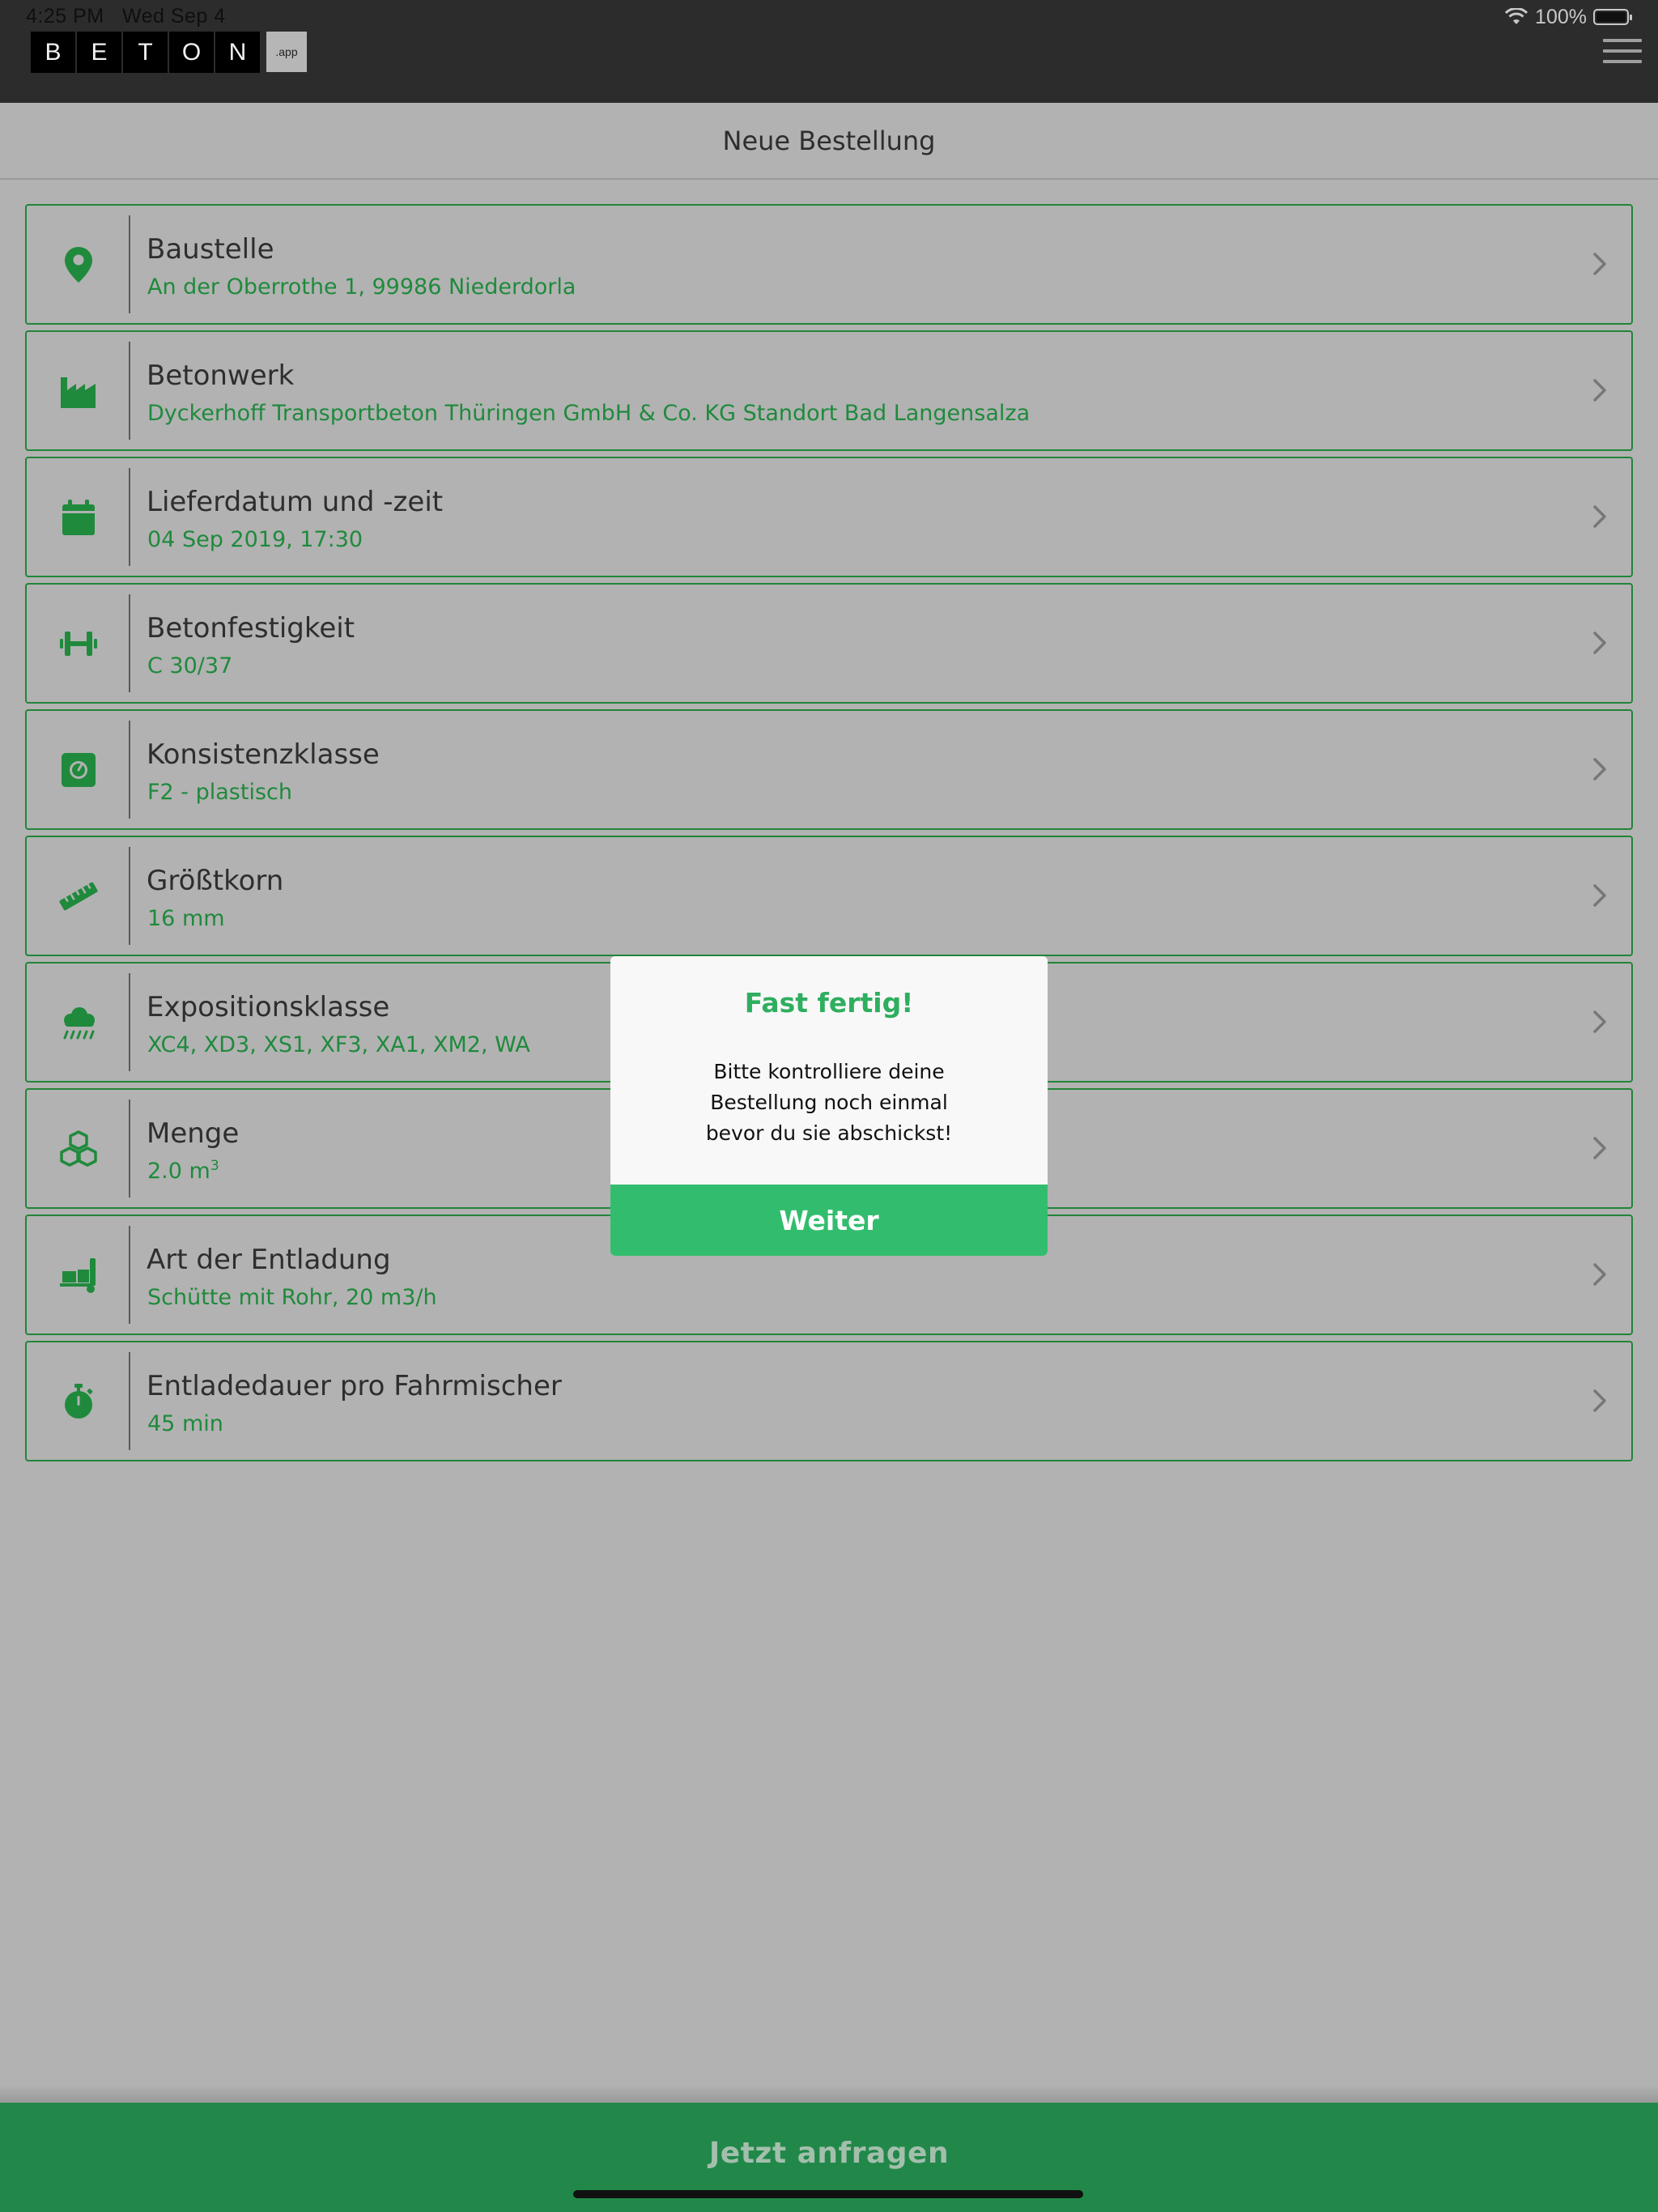 Image resolution: width=1658 pixels, height=2212 pixels. What do you see at coordinates (829, 896) in the screenshot?
I see `row-groesstkorn: Größtkorn 16 mm` at bounding box center [829, 896].